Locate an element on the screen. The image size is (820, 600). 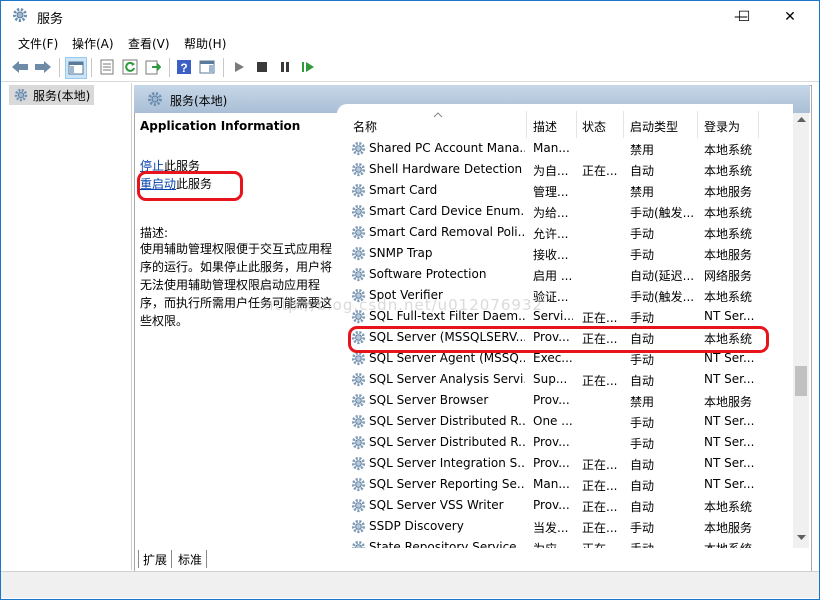
scrollbar-thumb is located at coordinates (801, 381).